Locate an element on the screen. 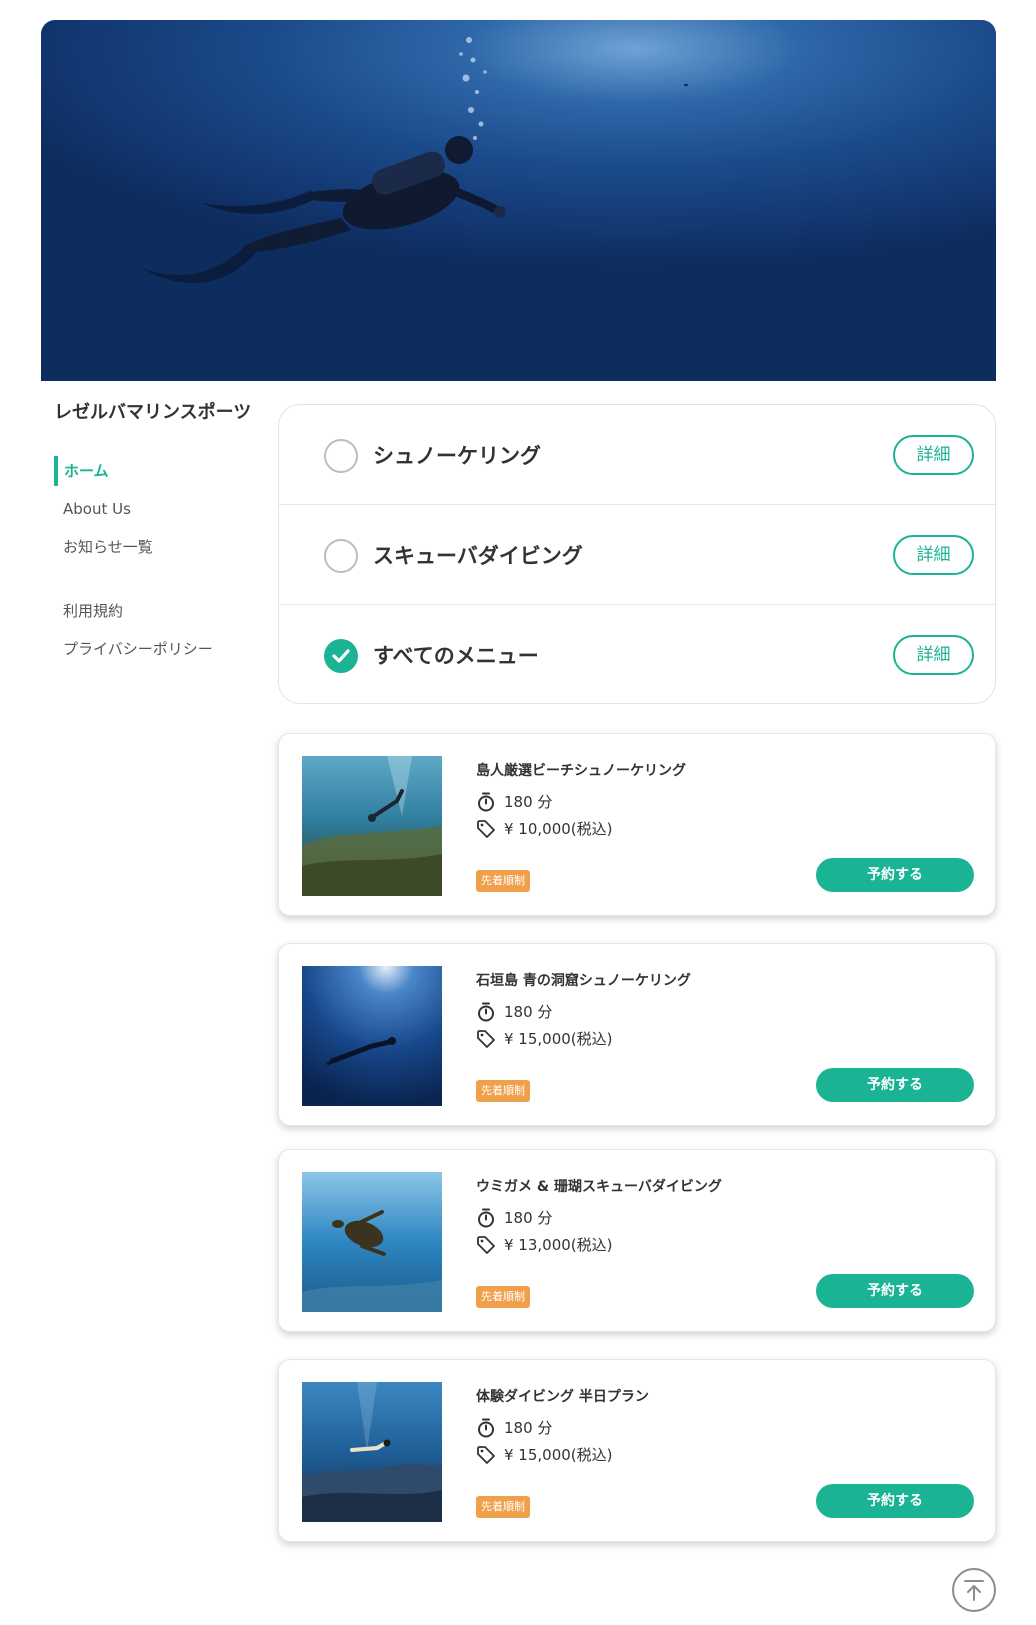  tour-title: ウミガメ & 珊瑚スキューバダイビング is located at coordinates (599, 1186).